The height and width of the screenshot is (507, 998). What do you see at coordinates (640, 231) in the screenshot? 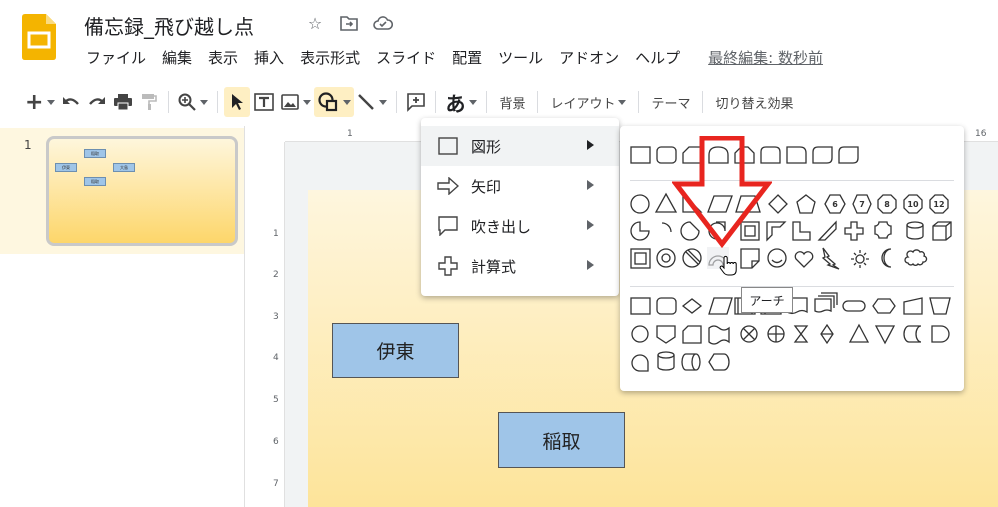
I see `pie-icon` at bounding box center [640, 231].